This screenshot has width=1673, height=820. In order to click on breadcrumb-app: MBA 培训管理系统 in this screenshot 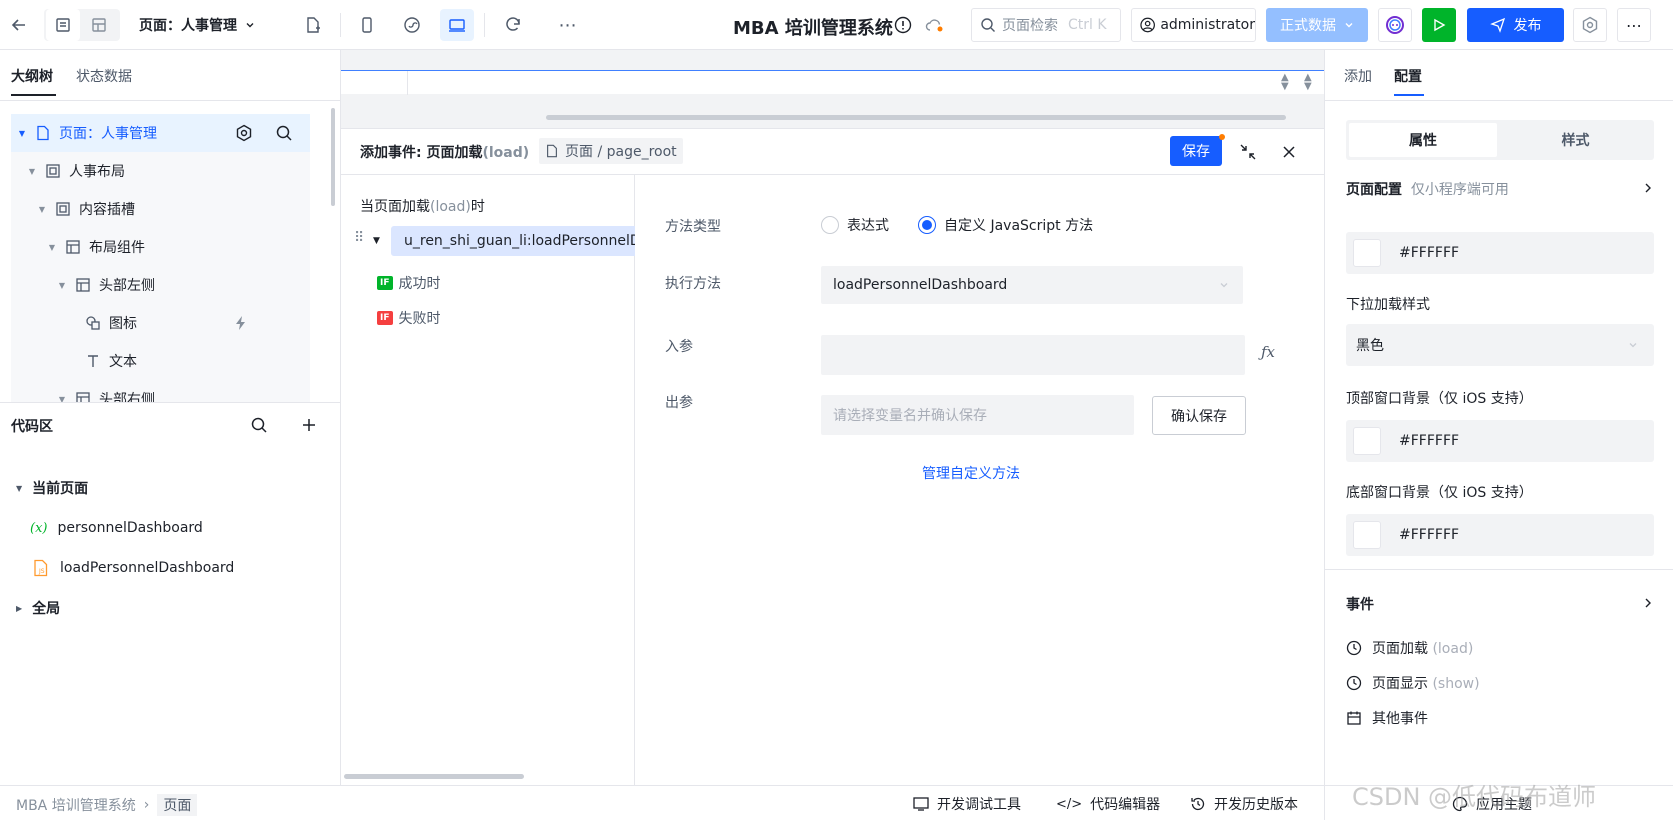, I will do `click(76, 805)`.